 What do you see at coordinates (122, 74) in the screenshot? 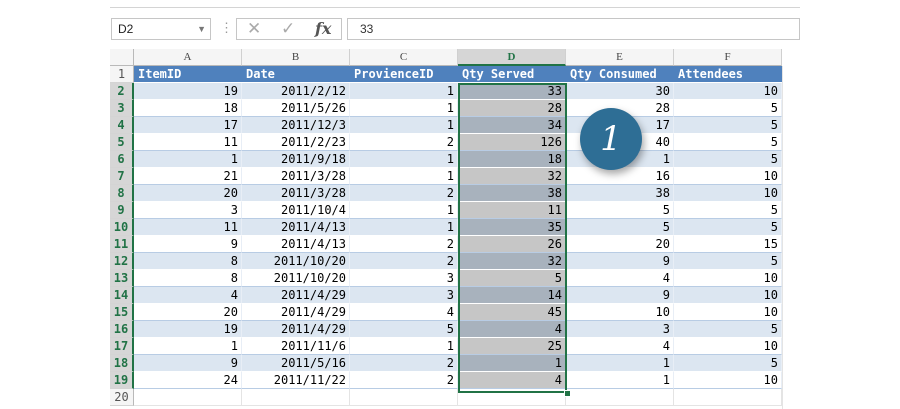
I see `row-header: 1` at bounding box center [122, 74].